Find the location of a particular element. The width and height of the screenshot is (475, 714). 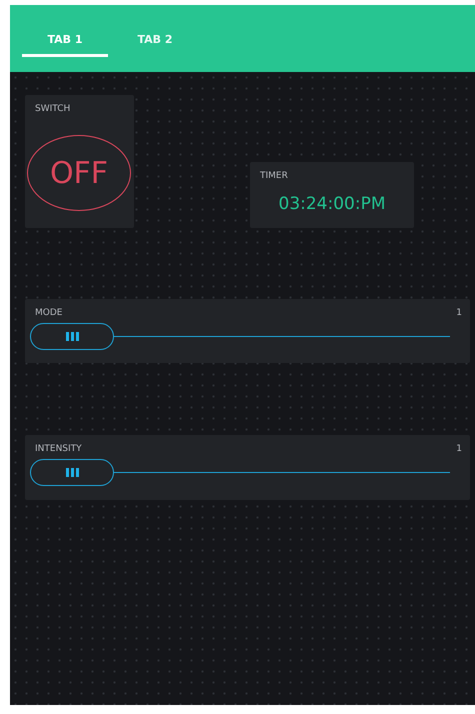

tab: TAB 2 is located at coordinates (155, 44).